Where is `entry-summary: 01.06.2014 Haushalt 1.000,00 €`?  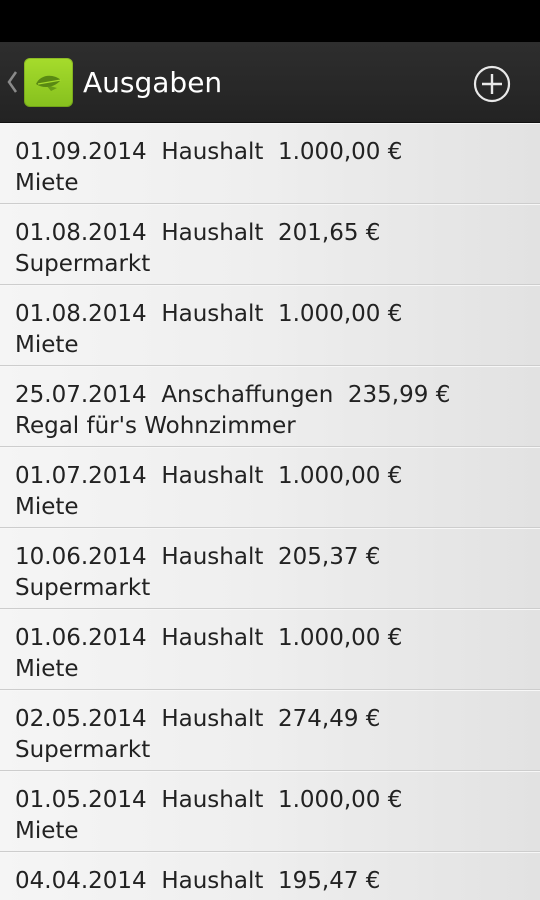 entry-summary: 01.06.2014 Haushalt 1.000,00 € is located at coordinates (277, 638).